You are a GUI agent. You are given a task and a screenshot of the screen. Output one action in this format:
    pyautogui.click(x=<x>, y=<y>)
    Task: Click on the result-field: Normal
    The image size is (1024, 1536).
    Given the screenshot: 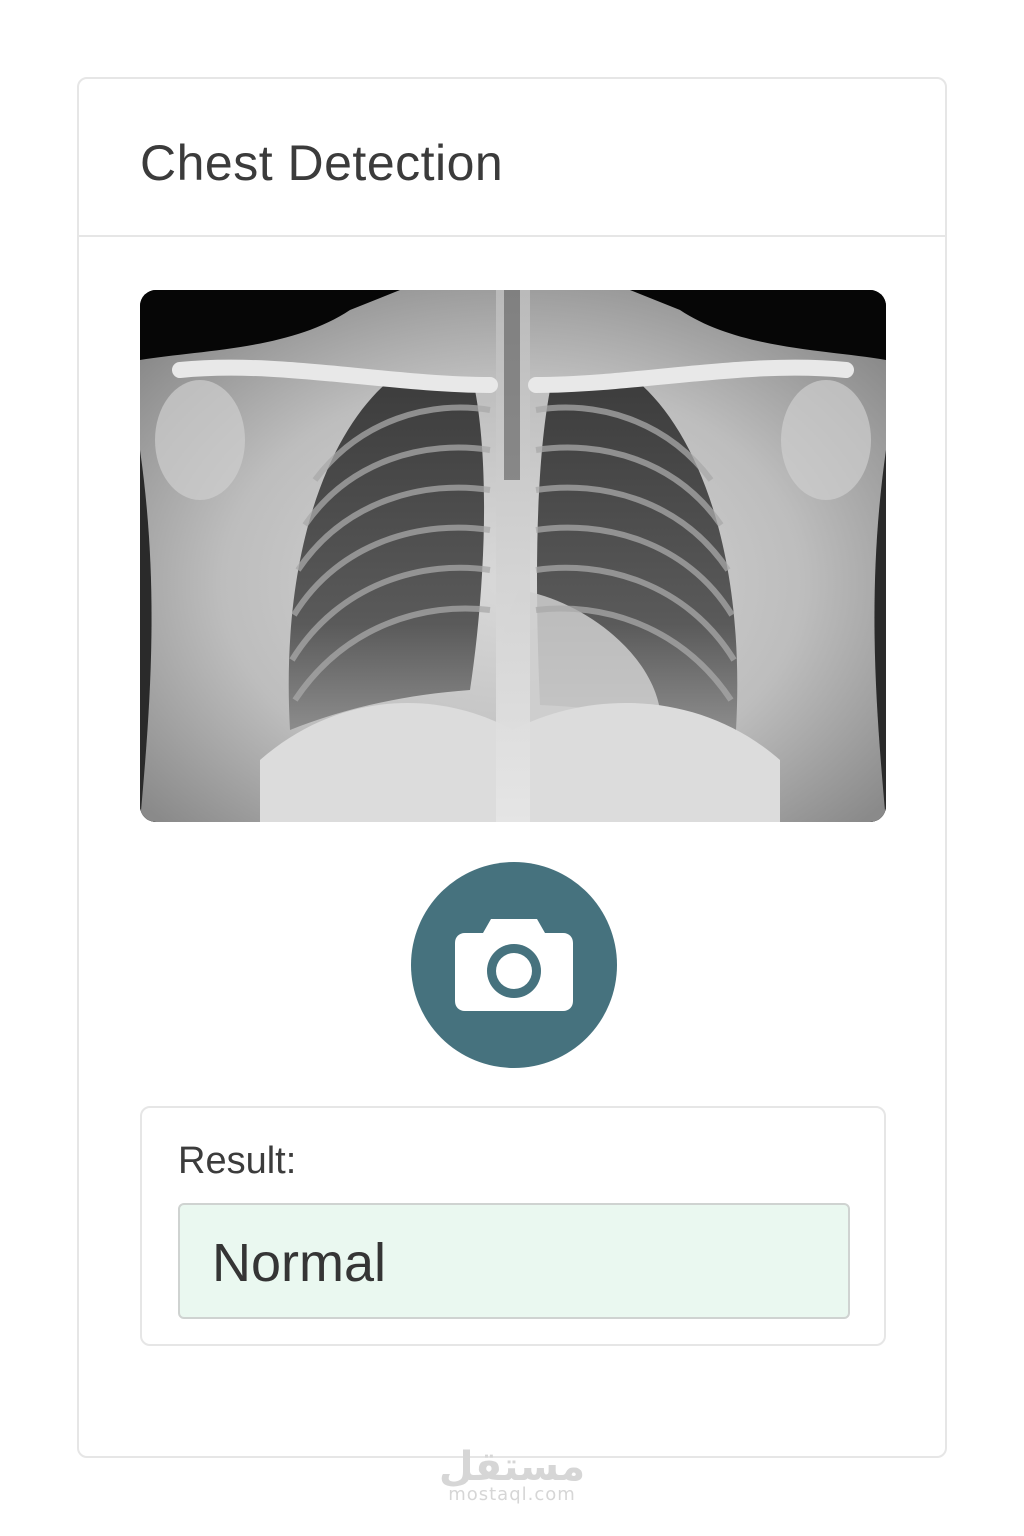 What is the action you would take?
    pyautogui.click(x=514, y=1261)
    